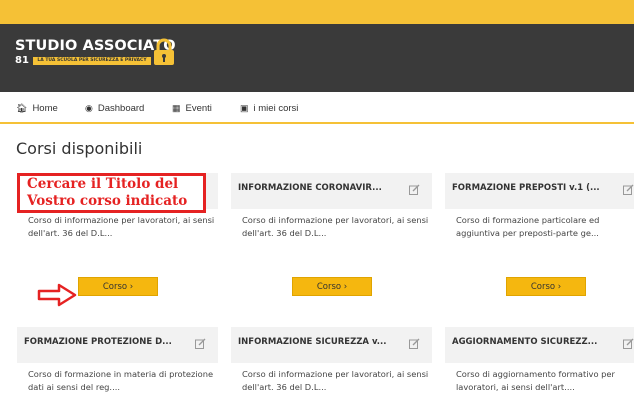 The width and height of the screenshot is (634, 394). Describe the element at coordinates (79, 148) in the screenshot. I see `page-title: Corsi disponibili` at that location.